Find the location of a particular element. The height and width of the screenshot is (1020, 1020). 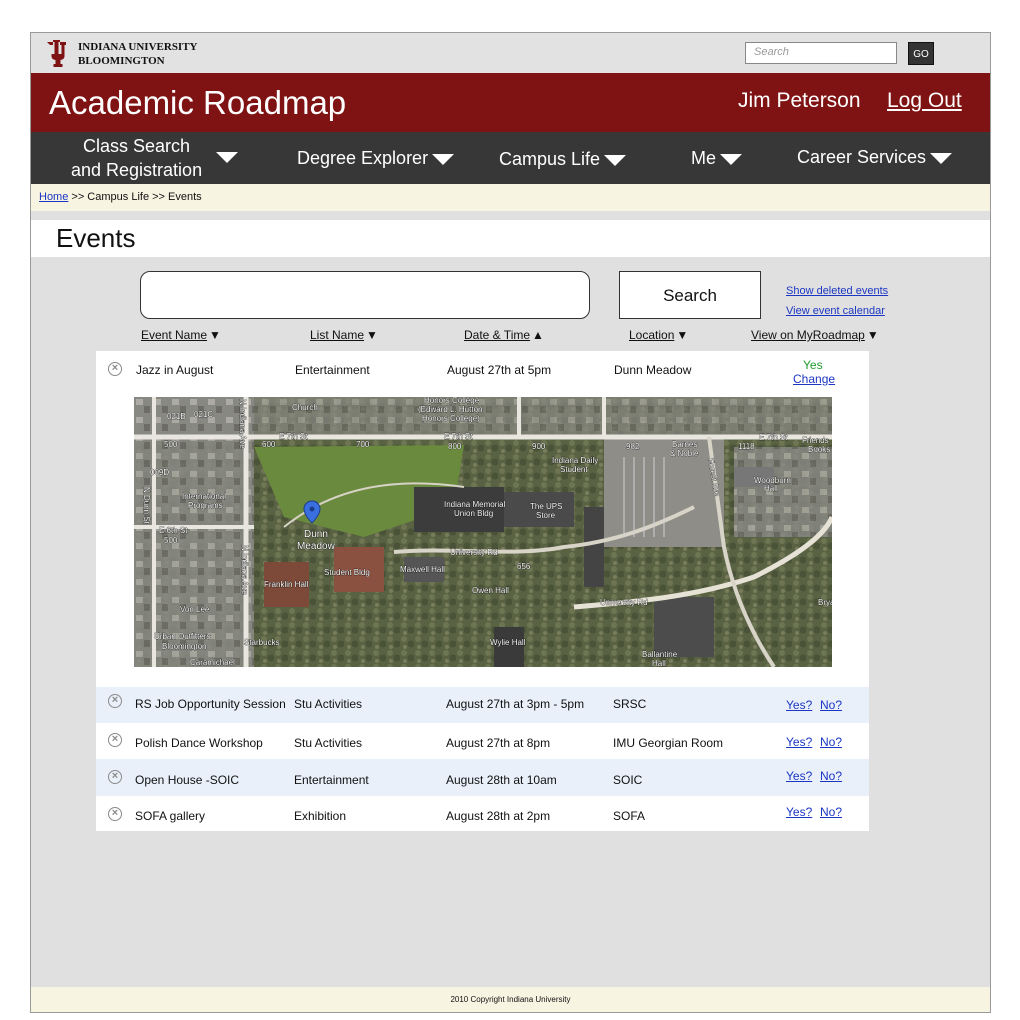

map-label: Student is located at coordinates (574, 469).